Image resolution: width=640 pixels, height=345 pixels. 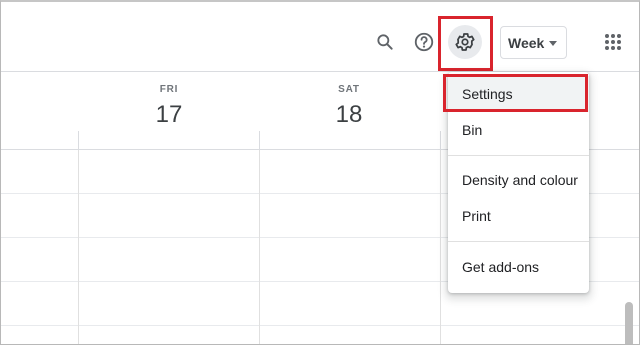 What do you see at coordinates (169, 115) in the screenshot?
I see `day-number: 17` at bounding box center [169, 115].